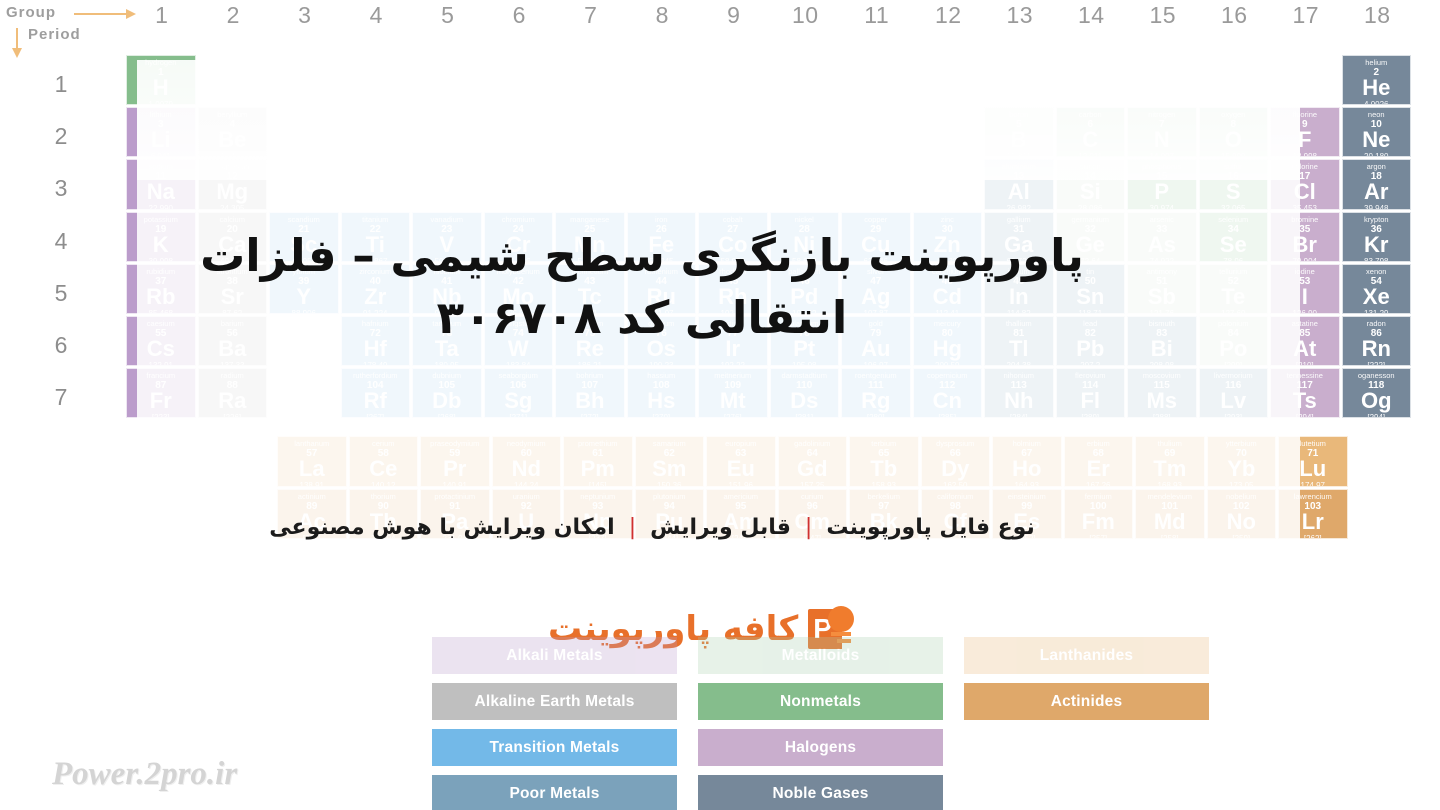  What do you see at coordinates (1312, 536) in the screenshot?
I see `element-atomic-mass: [262]` at bounding box center [1312, 536].